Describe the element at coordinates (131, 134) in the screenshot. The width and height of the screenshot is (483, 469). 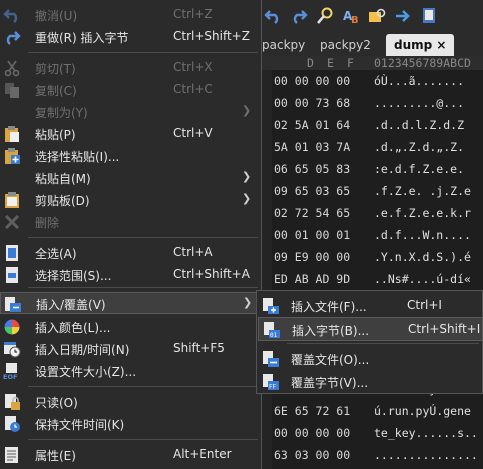
I see `menu-item: 粘贴(P) Ctrl+V` at that location.